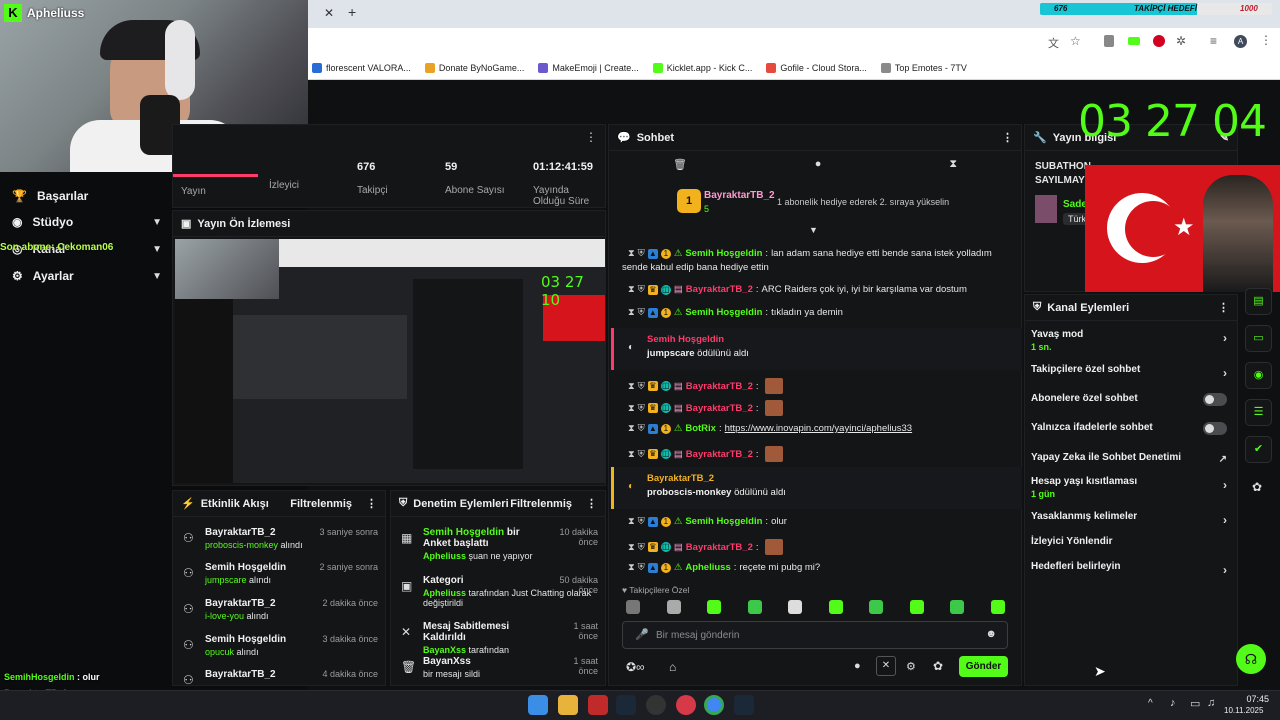 The width and height of the screenshot is (1280, 720). Describe the element at coordinates (983, 666) in the screenshot. I see `send-button: Gönder` at that location.